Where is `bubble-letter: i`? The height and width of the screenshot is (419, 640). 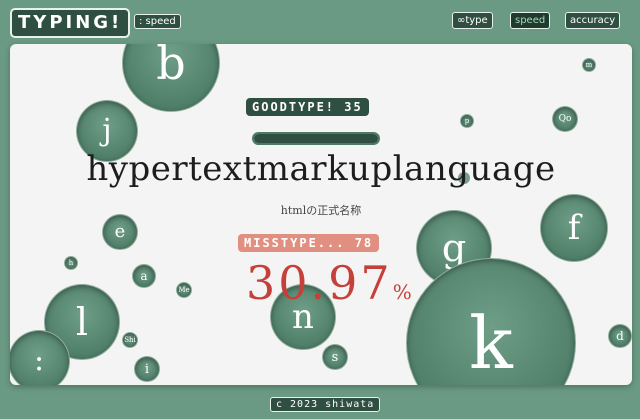 bubble-letter: i is located at coordinates (147, 369).